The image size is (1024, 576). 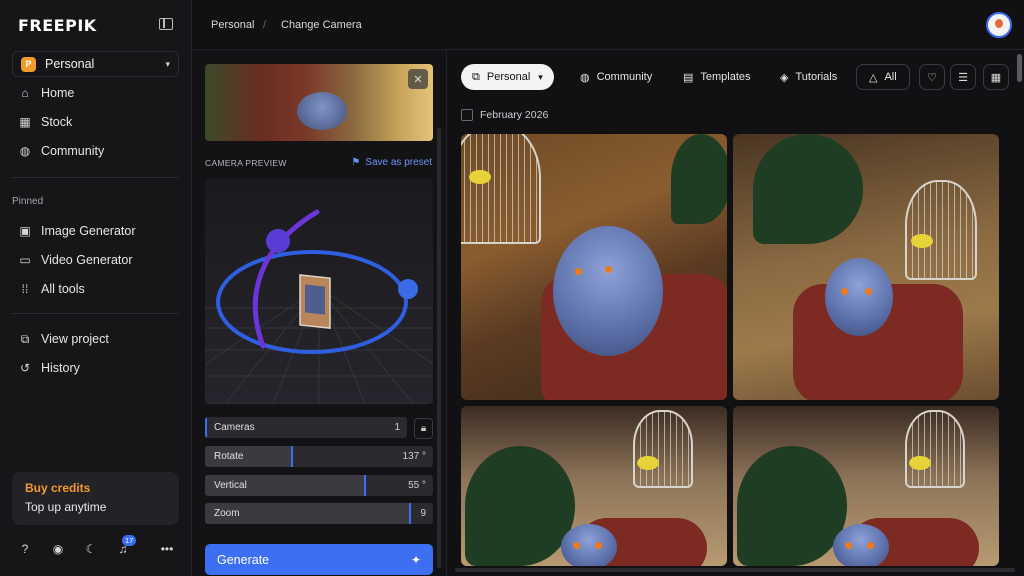 What do you see at coordinates (890, 77) in the screenshot?
I see `all-filter-label: All` at bounding box center [890, 77].